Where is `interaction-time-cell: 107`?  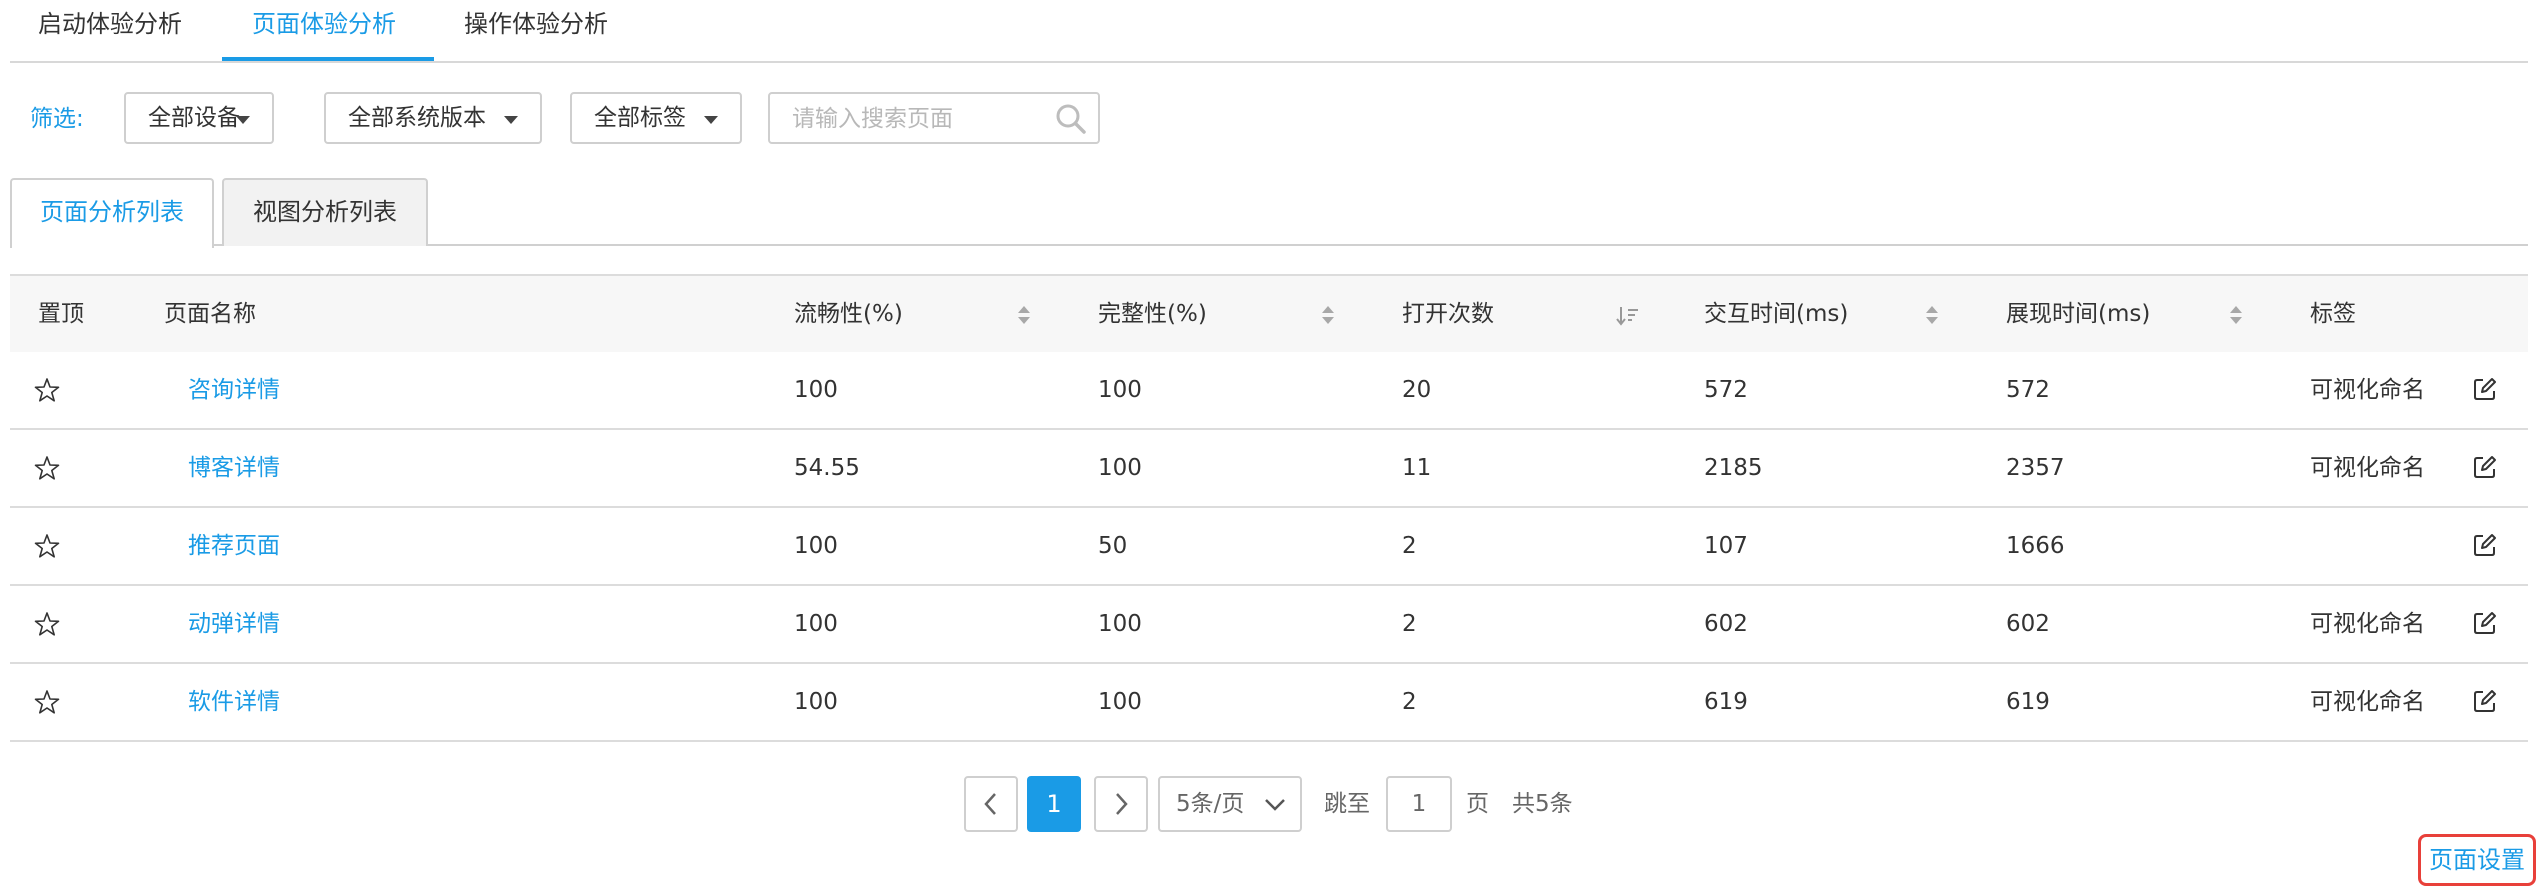
interaction-time-cell: 107 is located at coordinates (1726, 546).